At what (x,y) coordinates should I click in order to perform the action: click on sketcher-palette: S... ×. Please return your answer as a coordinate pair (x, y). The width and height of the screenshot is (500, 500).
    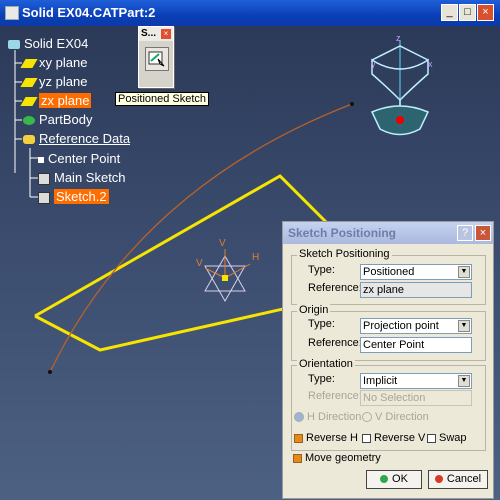
    Looking at the image, I should click on (156, 57).